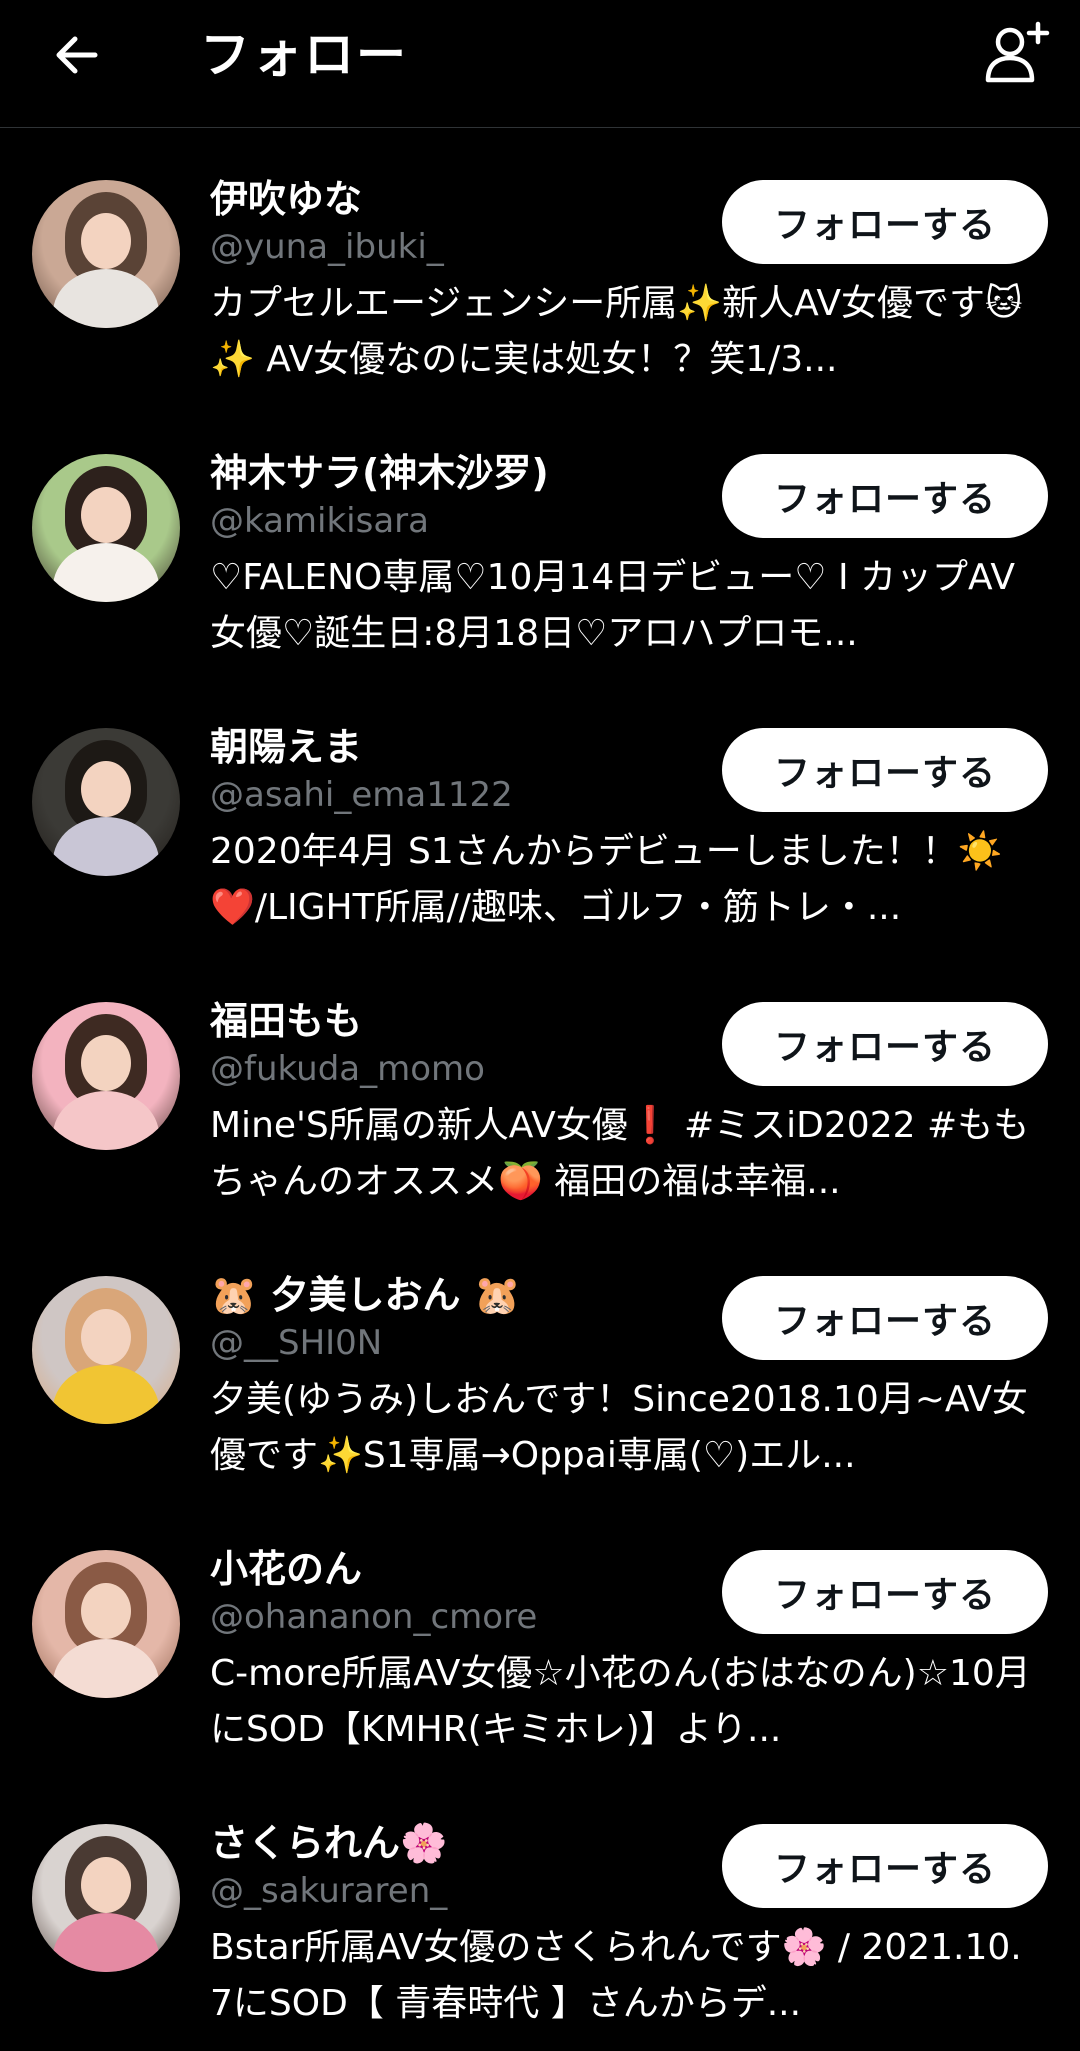 This screenshot has height=2051, width=1080. What do you see at coordinates (455, 1021) in the screenshot?
I see `user-name: 福田もも` at bounding box center [455, 1021].